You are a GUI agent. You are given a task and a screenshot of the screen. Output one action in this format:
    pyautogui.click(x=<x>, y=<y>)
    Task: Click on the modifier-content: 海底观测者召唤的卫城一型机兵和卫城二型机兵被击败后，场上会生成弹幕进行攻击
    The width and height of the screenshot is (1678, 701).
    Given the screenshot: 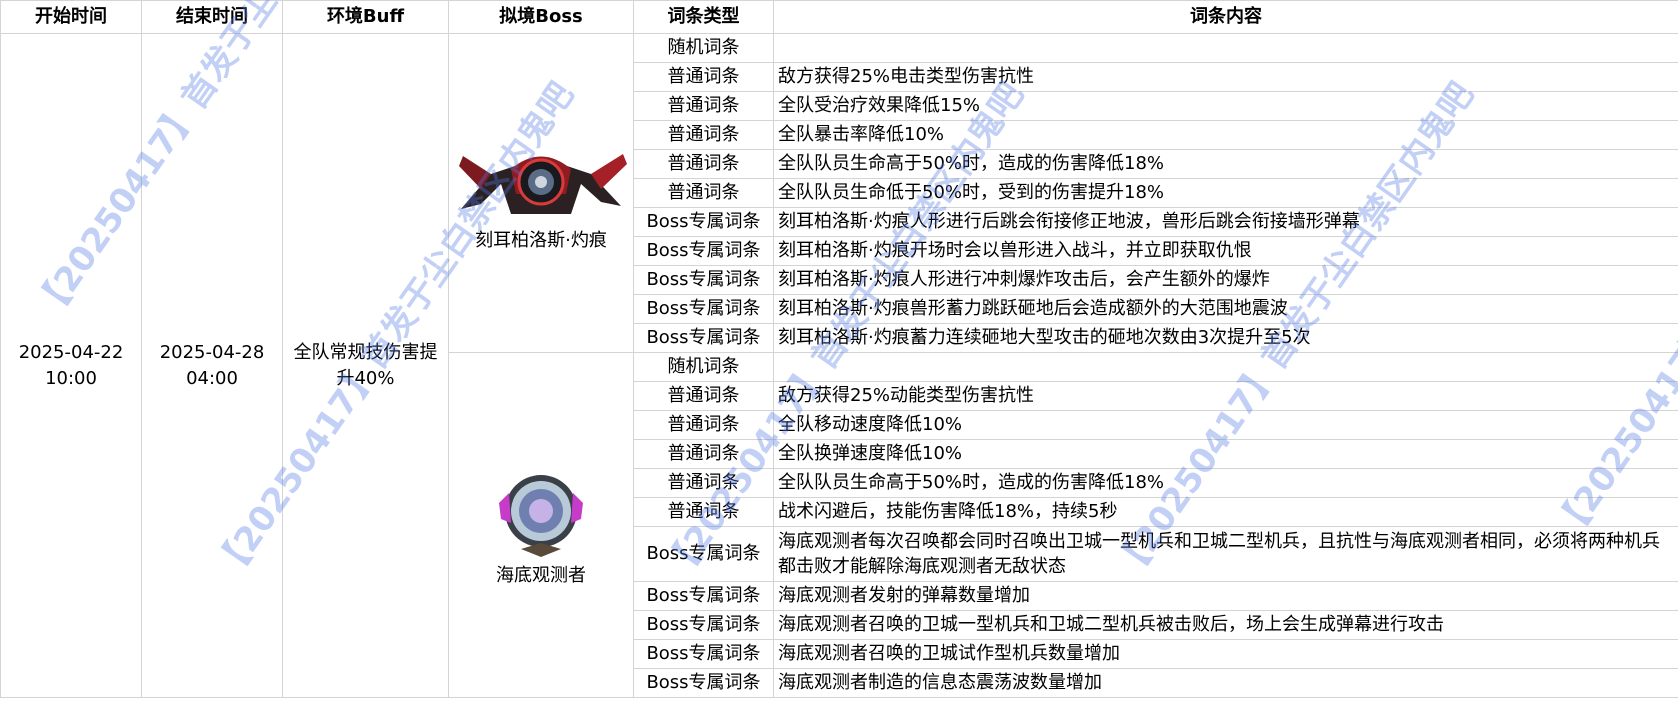 What is the action you would take?
    pyautogui.click(x=1225, y=625)
    